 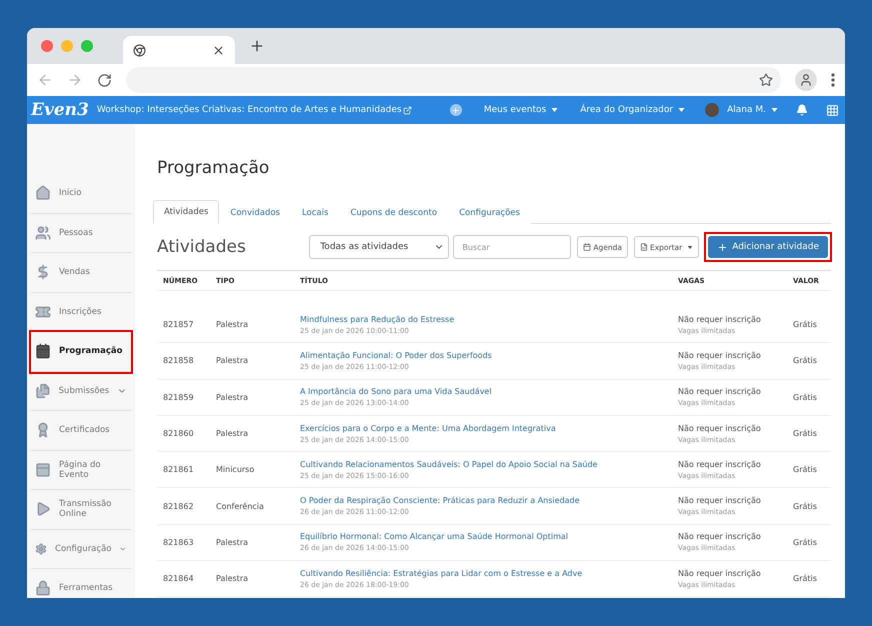 I want to click on table-cell-text: Minicurso, so click(x=236, y=469).